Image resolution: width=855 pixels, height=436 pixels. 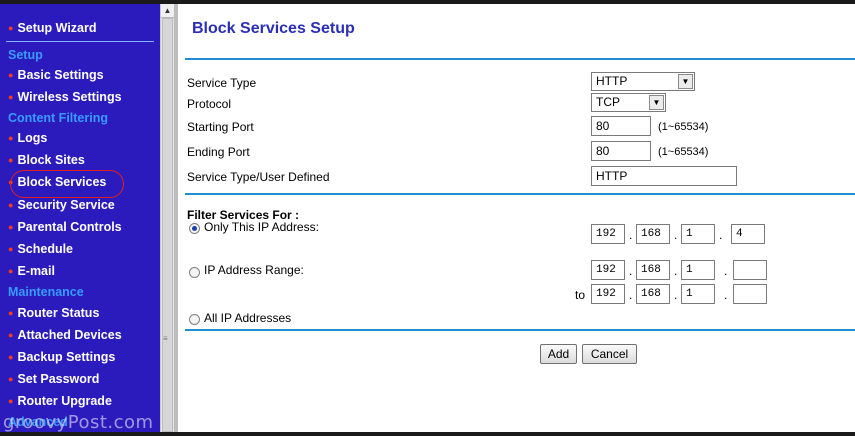 What do you see at coordinates (58, 118) in the screenshot?
I see `sidebar-header-content-filtering: Content Filtering` at bounding box center [58, 118].